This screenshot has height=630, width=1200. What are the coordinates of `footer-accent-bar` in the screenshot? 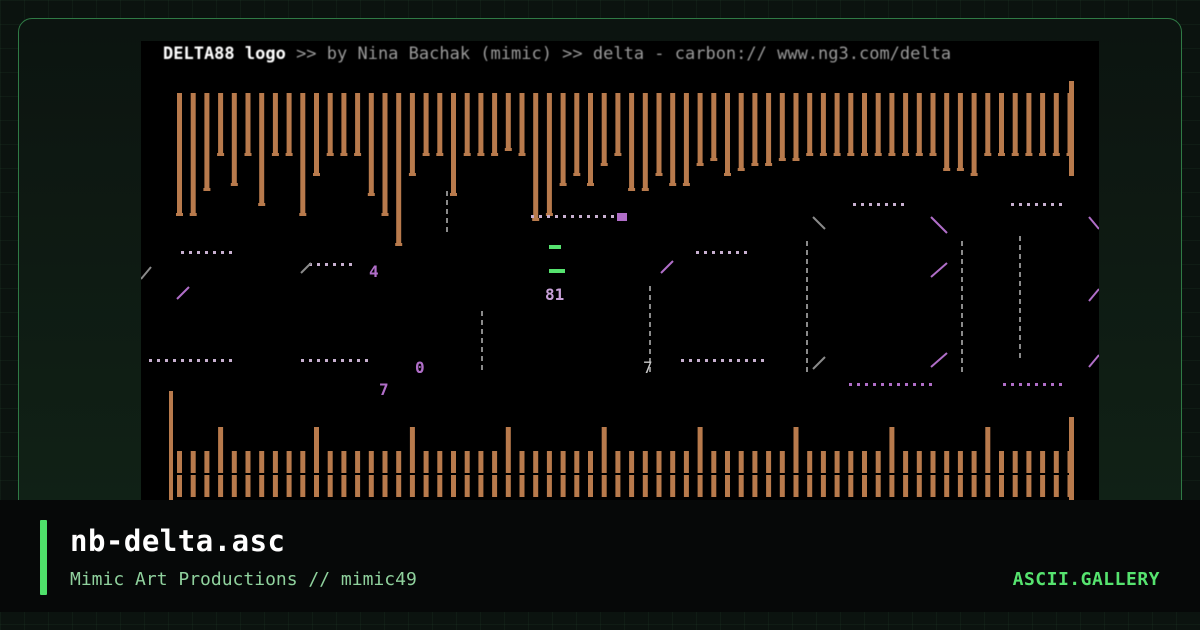 It's located at (43, 557).